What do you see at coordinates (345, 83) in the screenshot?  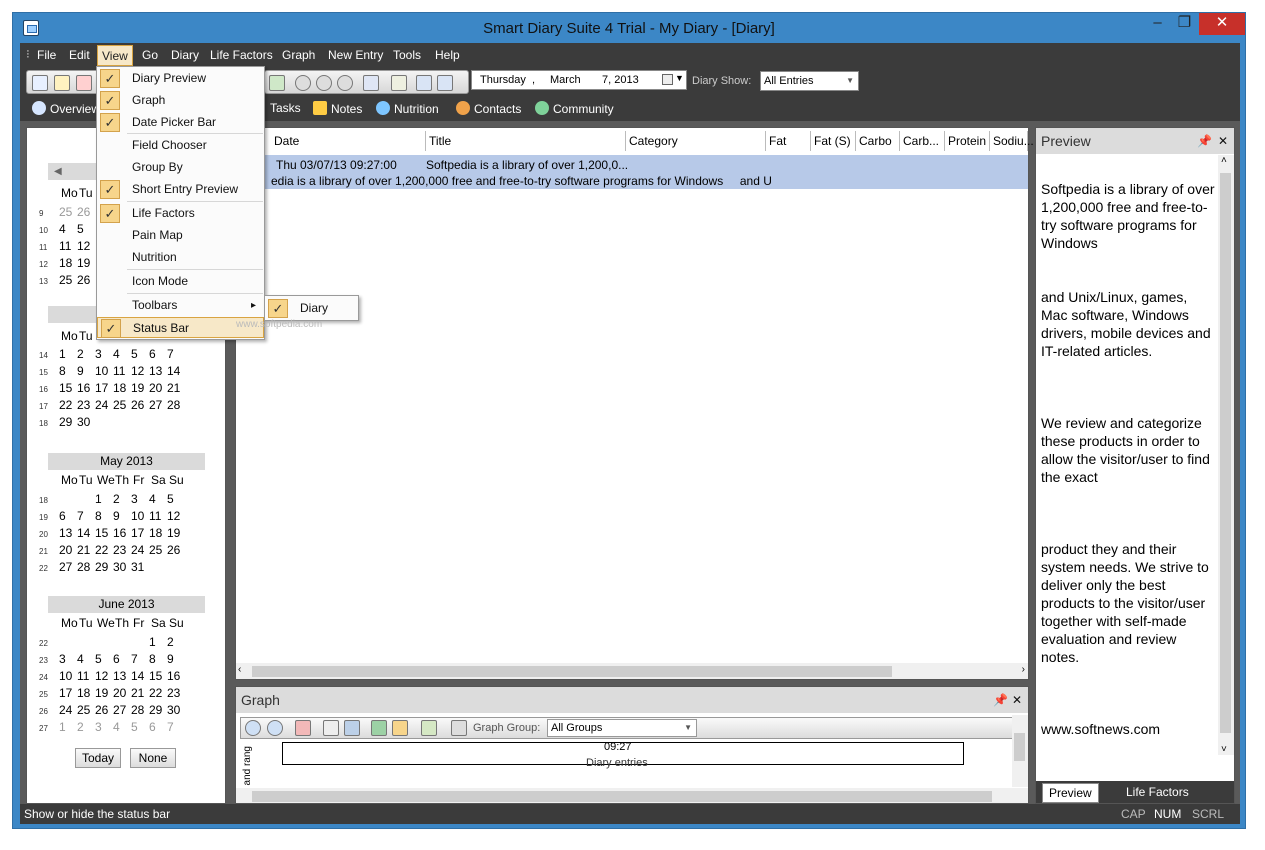 I see `find-prev-icon` at bounding box center [345, 83].